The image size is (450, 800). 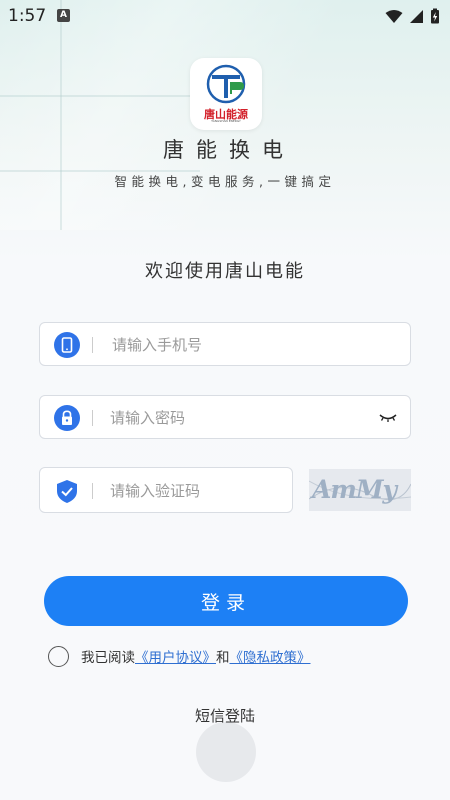 I want to click on battery-charging-icon, so click(x=435, y=16).